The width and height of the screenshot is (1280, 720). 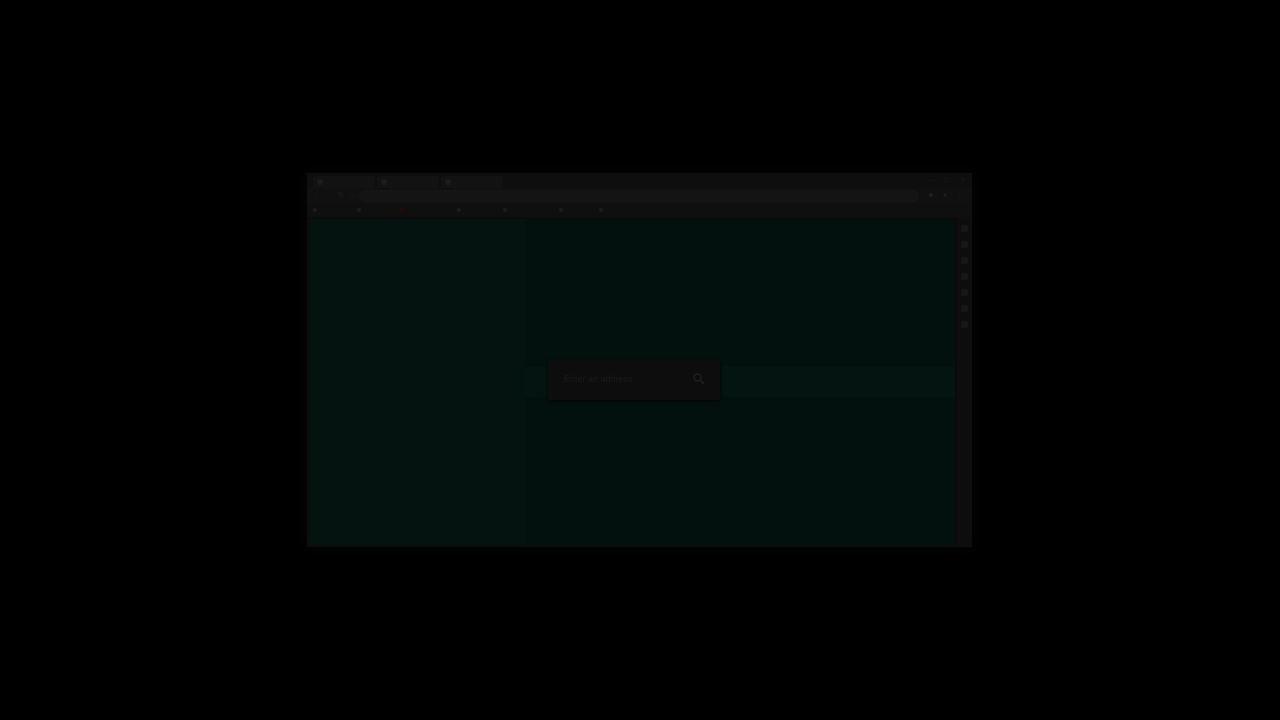 What do you see at coordinates (959, 196) in the screenshot?
I see `menu-icon: ⋮` at bounding box center [959, 196].